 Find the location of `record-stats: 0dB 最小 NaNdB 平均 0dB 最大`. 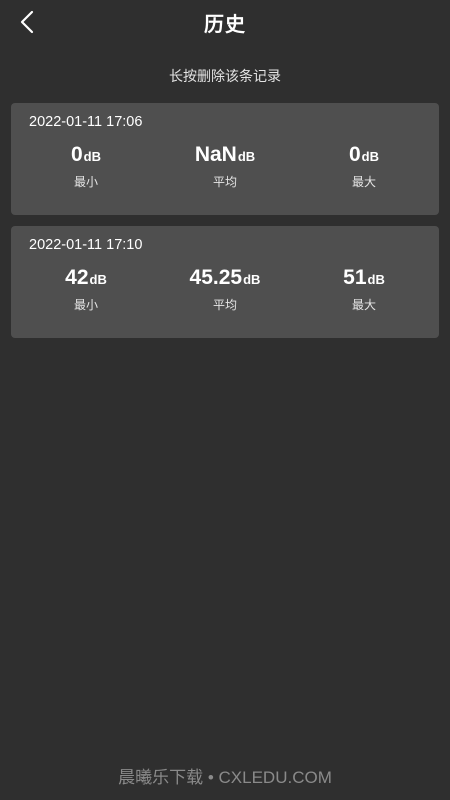

record-stats: 0dB 最小 NaNdB 平均 0dB 最大 is located at coordinates (225, 166).